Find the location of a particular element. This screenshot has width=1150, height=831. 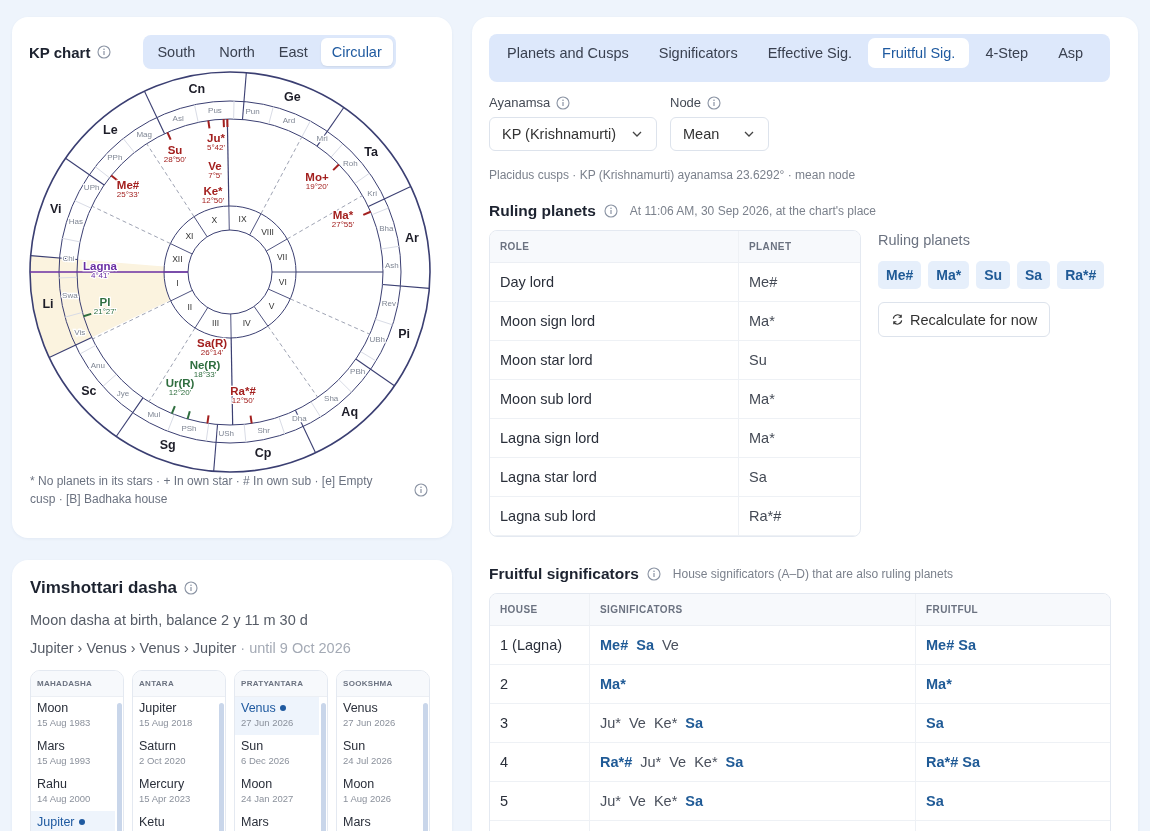

table-cell: Sa is located at coordinates (799, 477).